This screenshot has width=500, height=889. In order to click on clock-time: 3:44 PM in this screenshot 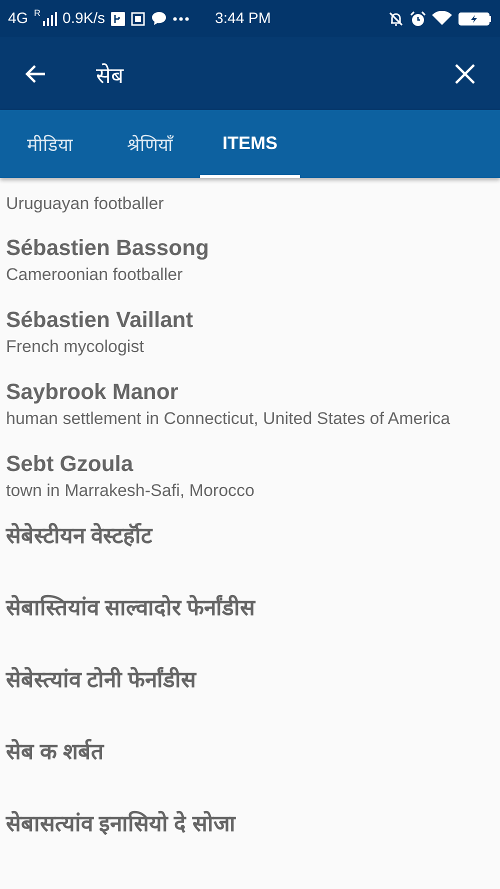, I will do `click(243, 18)`.